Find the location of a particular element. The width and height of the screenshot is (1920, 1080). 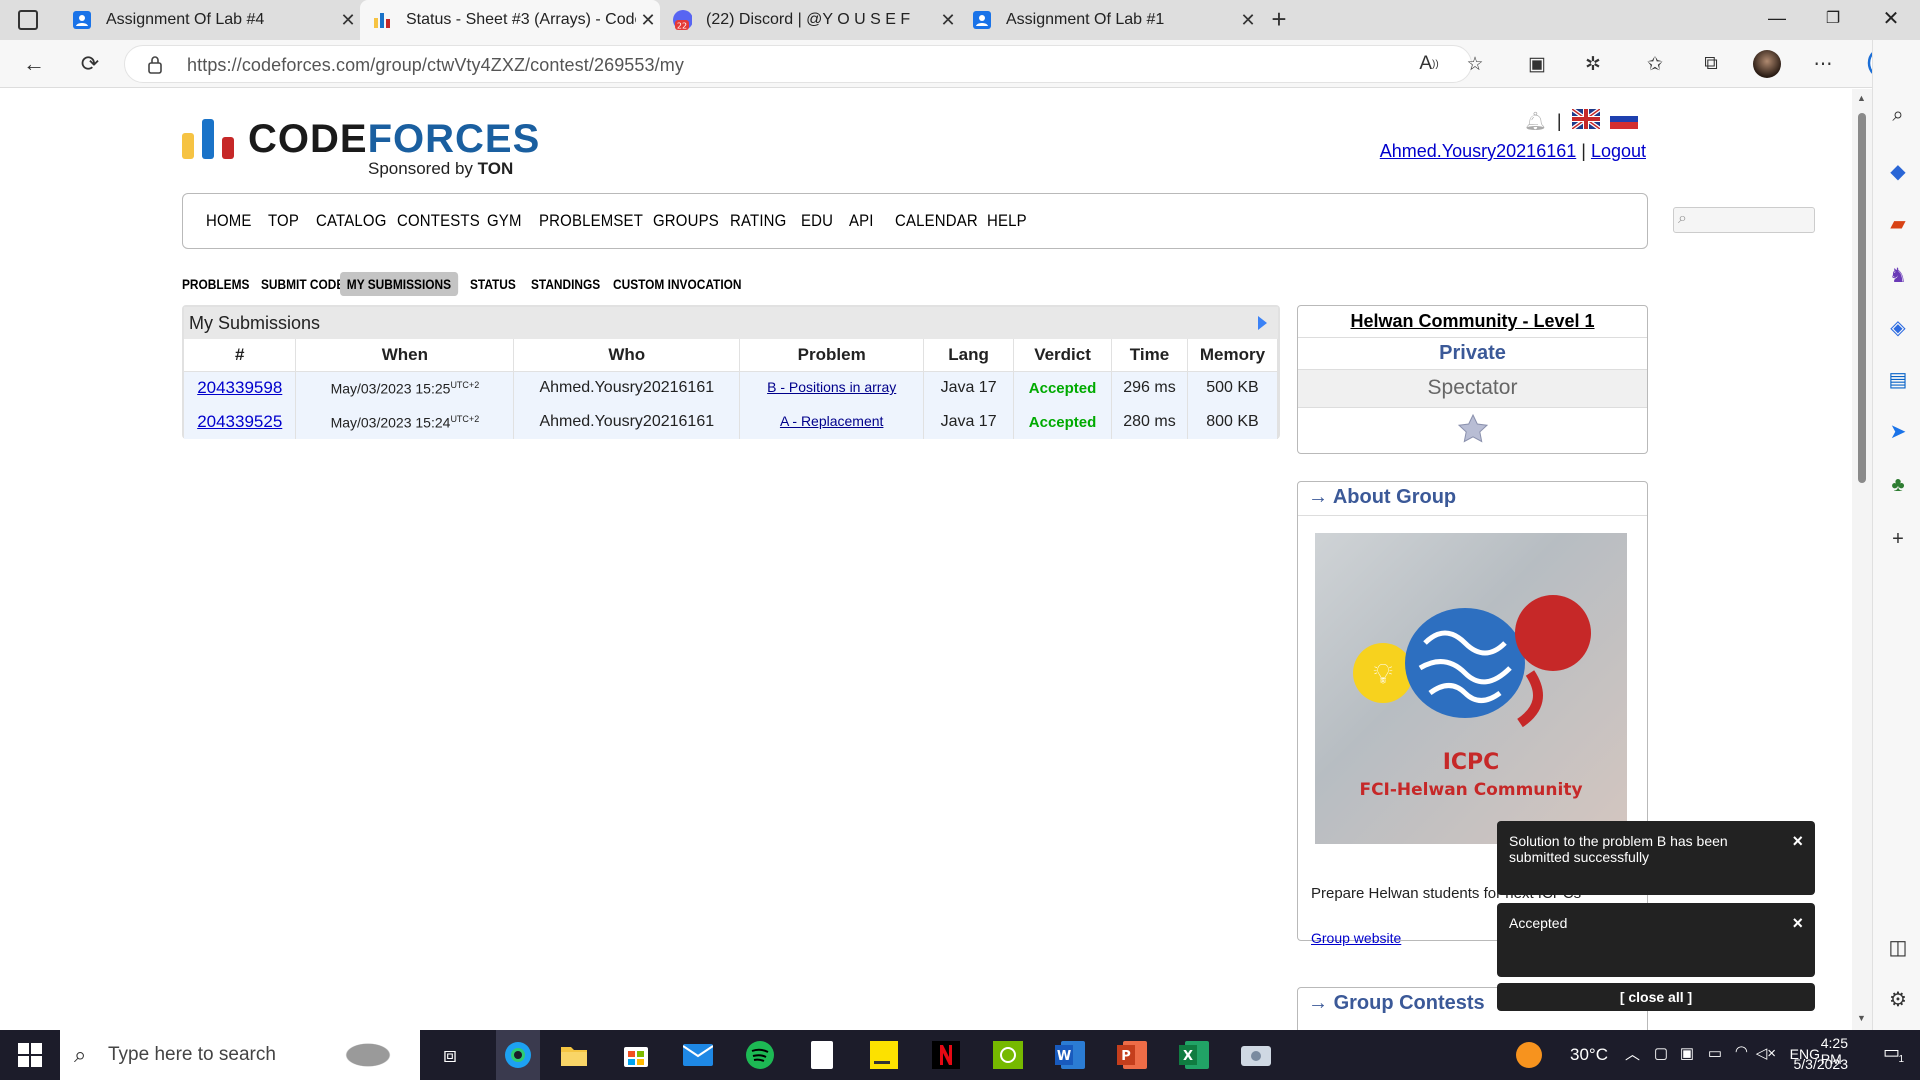

menu-item-gym: GYM is located at coordinates (504, 221).